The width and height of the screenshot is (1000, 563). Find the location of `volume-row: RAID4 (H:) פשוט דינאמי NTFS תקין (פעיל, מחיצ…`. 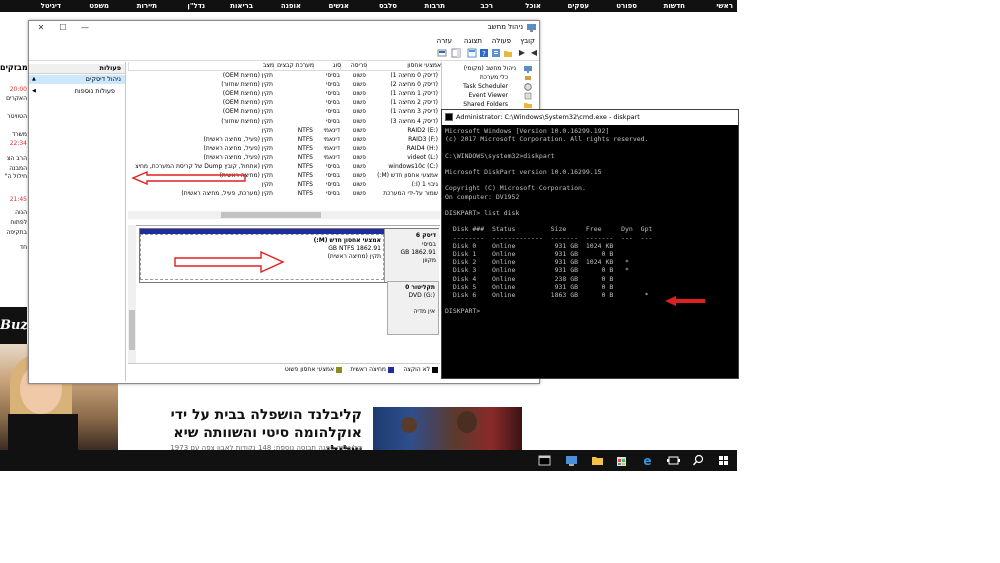

volume-row: RAID4 (H:) פשוט דינאמי NTFS תקין (פעיל, מחיצ… is located at coordinates (284, 149).